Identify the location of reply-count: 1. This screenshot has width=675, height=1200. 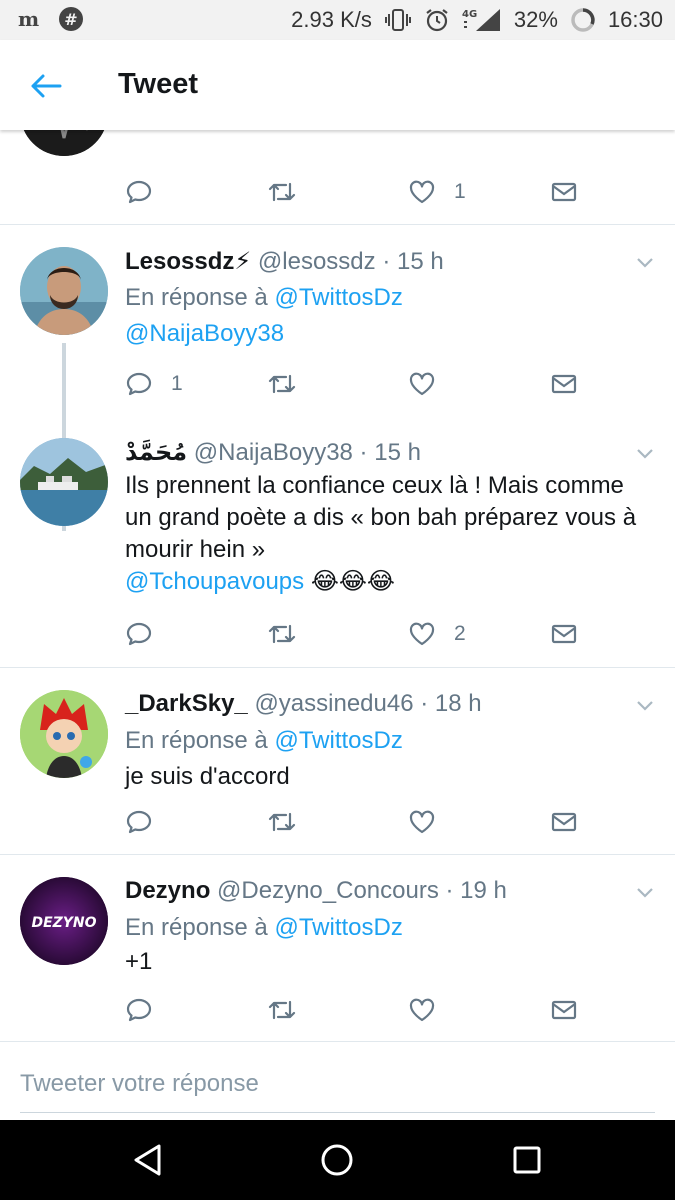
(177, 383).